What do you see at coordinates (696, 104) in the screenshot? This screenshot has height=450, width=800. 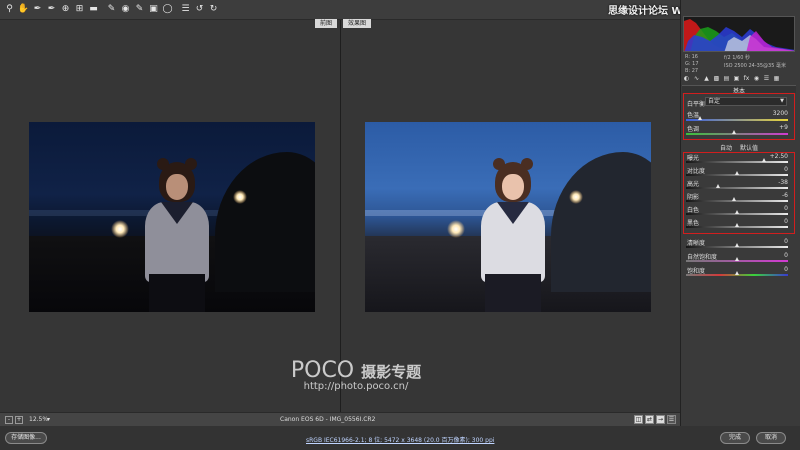 I see `white-balance-label: 白平衡` at bounding box center [696, 104].